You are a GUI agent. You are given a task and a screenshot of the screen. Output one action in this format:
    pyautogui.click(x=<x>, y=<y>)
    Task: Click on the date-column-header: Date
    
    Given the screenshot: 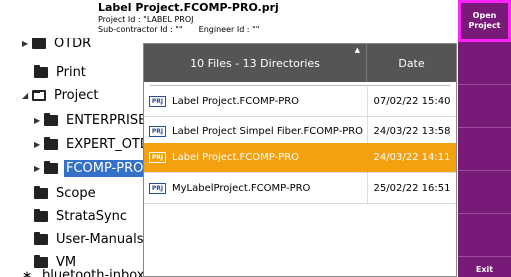 What is the action you would take?
    pyautogui.click(x=411, y=63)
    